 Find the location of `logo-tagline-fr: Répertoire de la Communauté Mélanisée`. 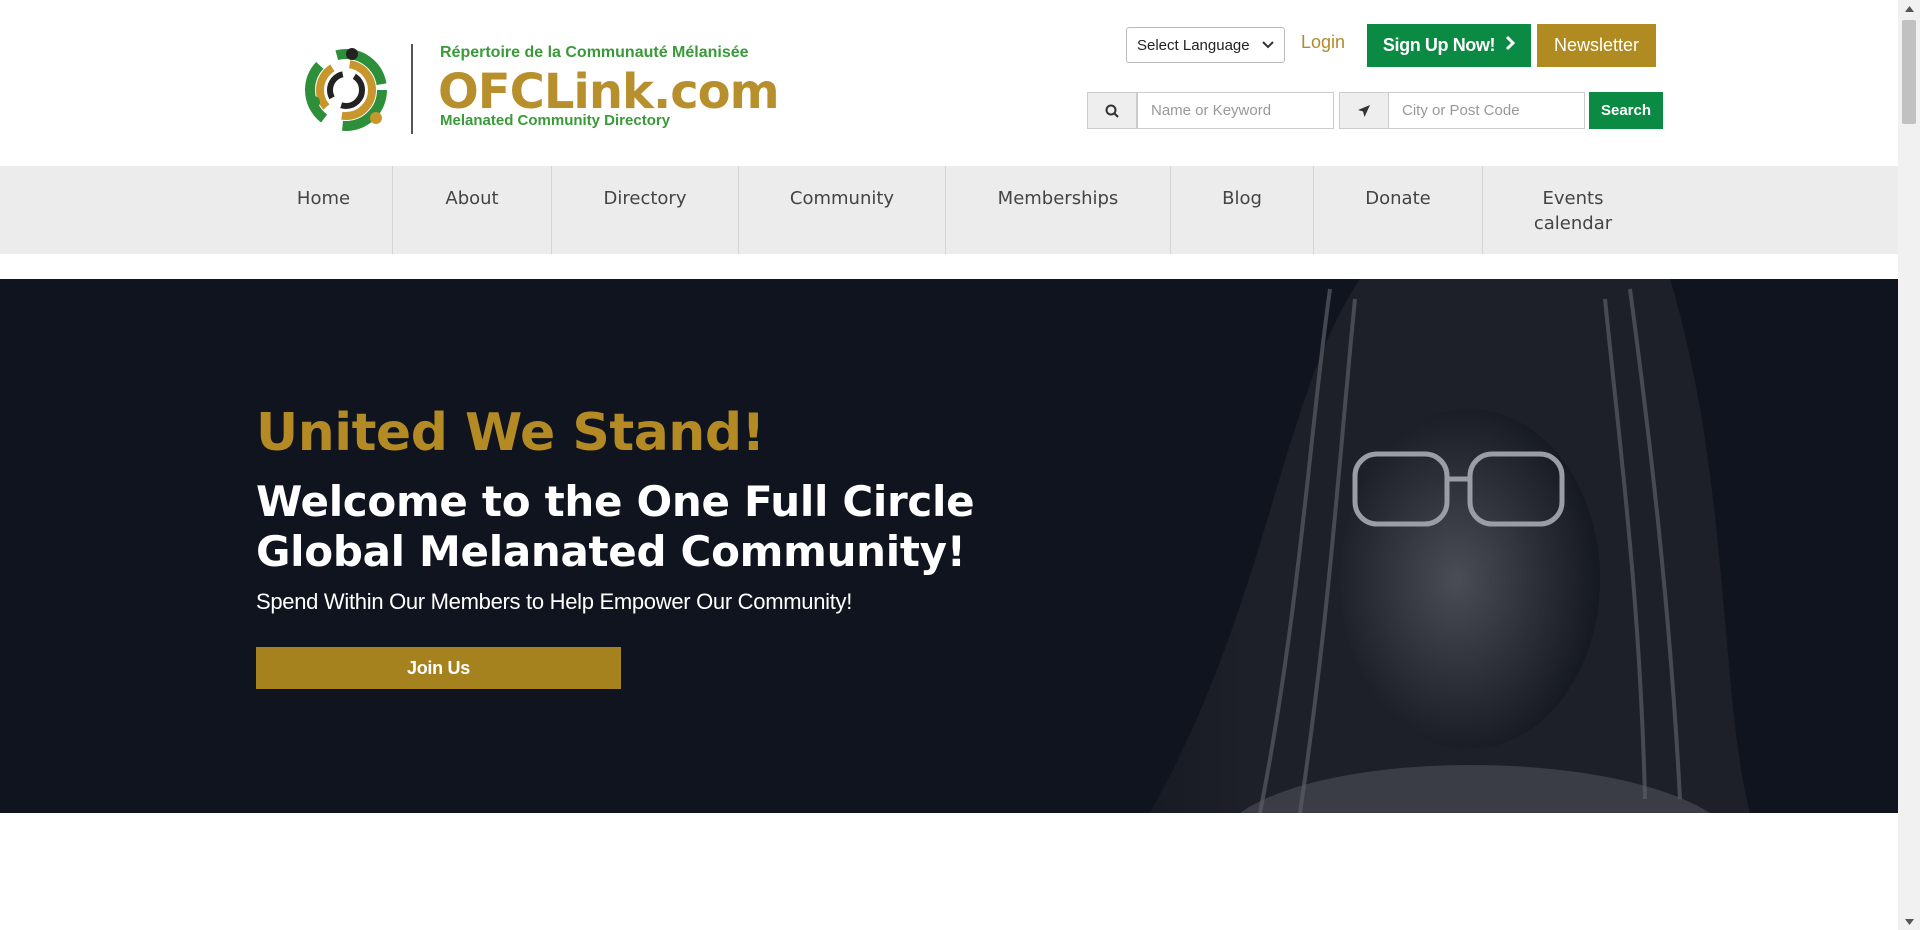

logo-tagline-fr: Répertoire de la Communauté Mélanisée is located at coordinates (594, 52).